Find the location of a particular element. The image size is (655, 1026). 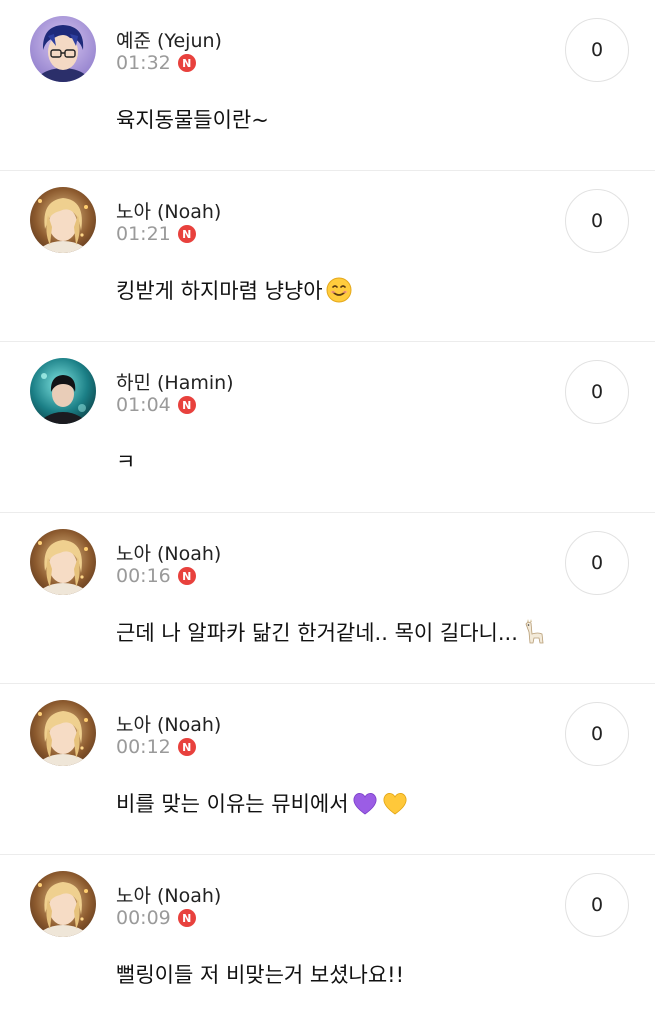

comment-meta: 00:12 N is located at coordinates (156, 747).